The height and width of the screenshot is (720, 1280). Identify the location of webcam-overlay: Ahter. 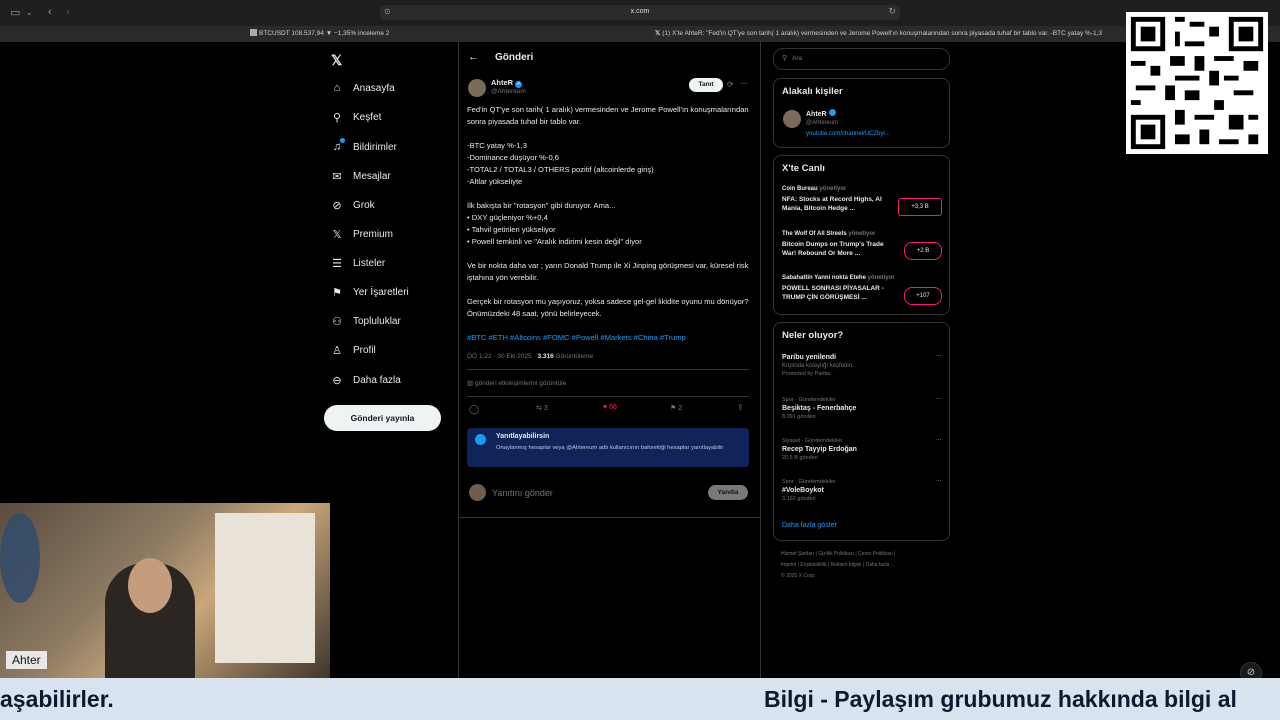
(165, 590).